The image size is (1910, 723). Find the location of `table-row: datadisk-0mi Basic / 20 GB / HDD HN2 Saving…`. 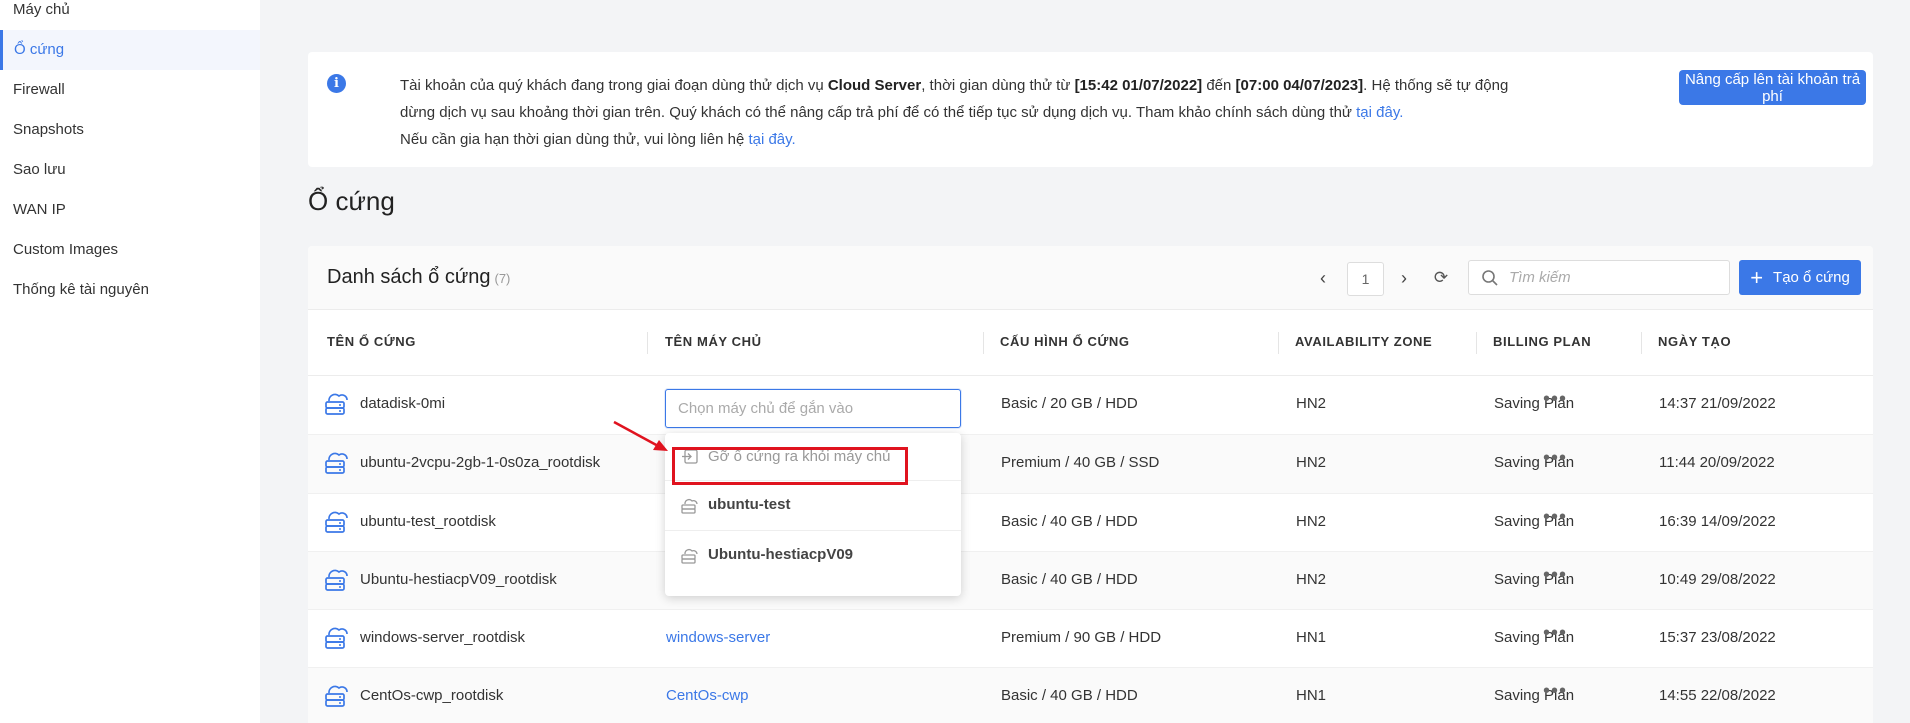

table-row: datadisk-0mi Basic / 20 GB / HDD HN2 Saving… is located at coordinates (1090, 405).